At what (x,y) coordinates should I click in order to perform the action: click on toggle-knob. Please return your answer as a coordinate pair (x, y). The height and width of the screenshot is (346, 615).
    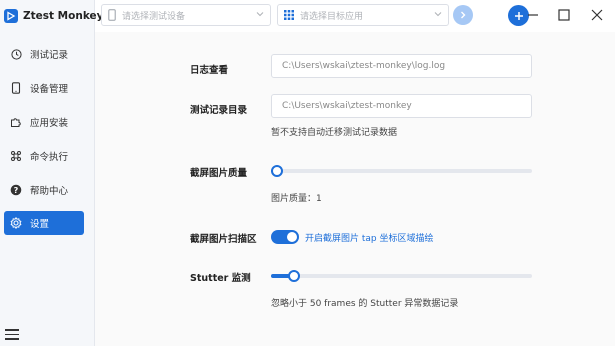
    Looking at the image, I should click on (292, 237).